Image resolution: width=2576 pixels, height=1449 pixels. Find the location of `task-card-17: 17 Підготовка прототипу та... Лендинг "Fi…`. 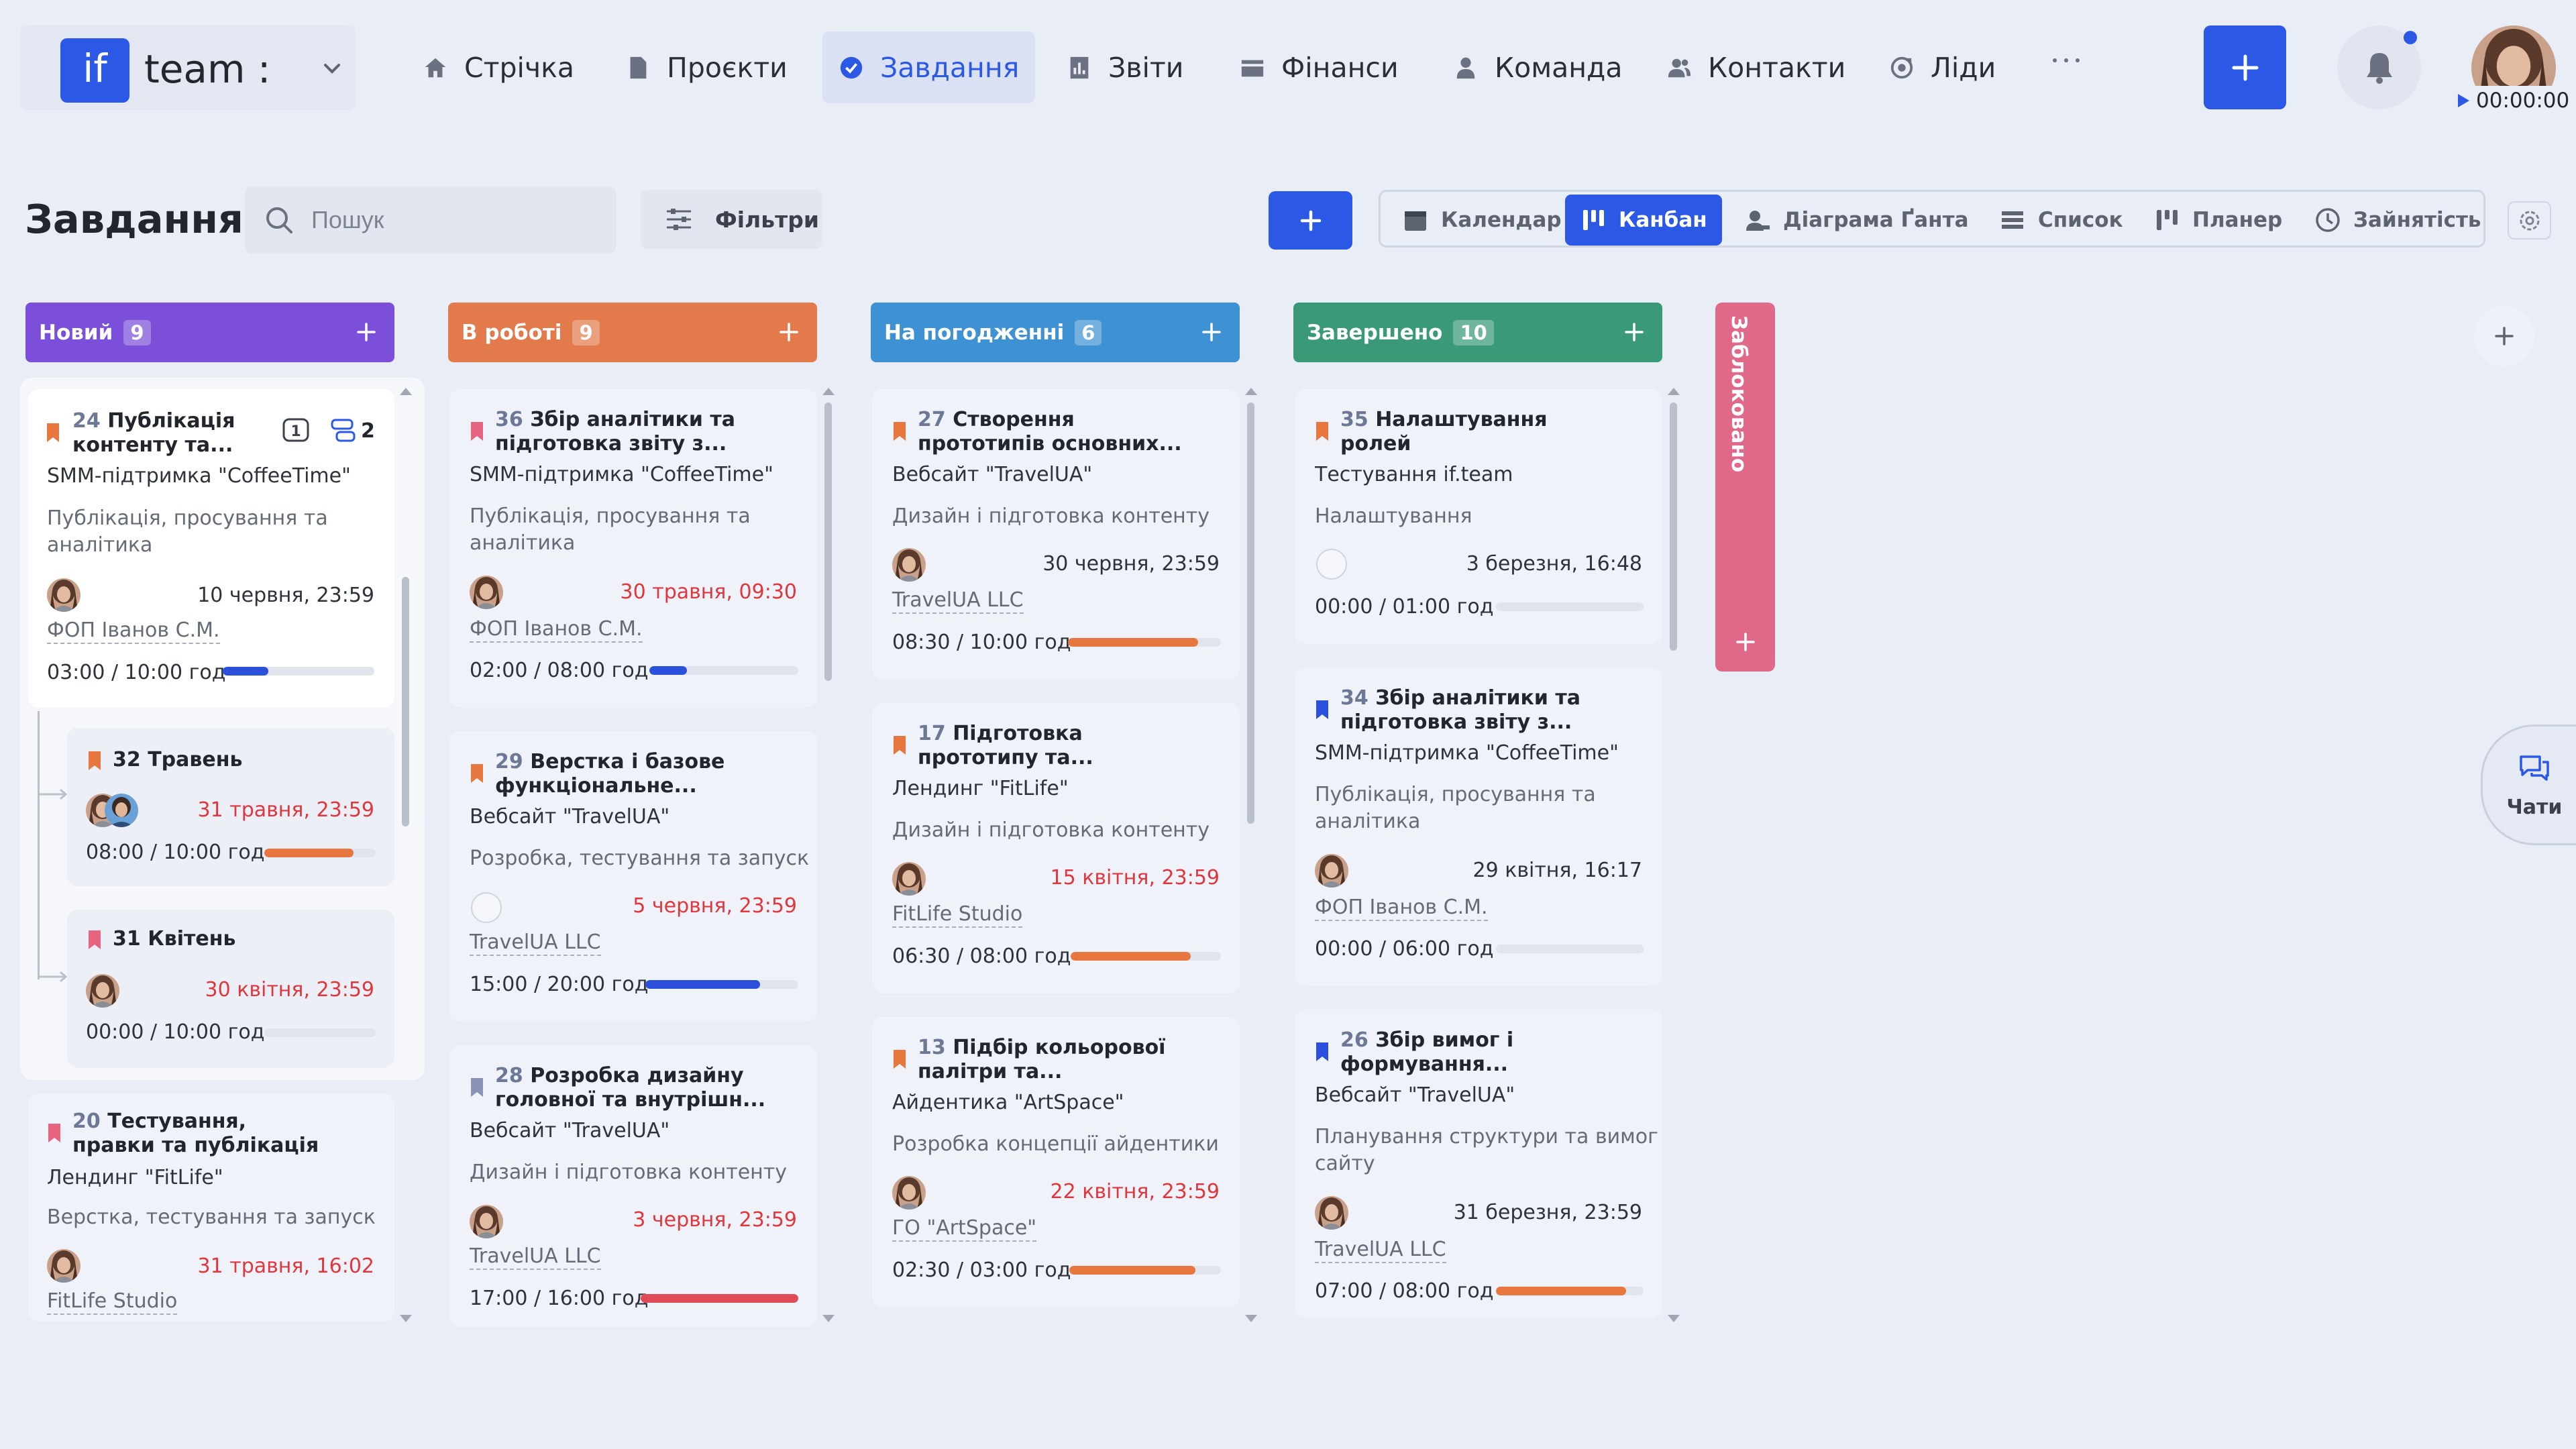

task-card-17: 17 Підготовка прототипу та... Лендинг "Fi… is located at coordinates (1056, 848).